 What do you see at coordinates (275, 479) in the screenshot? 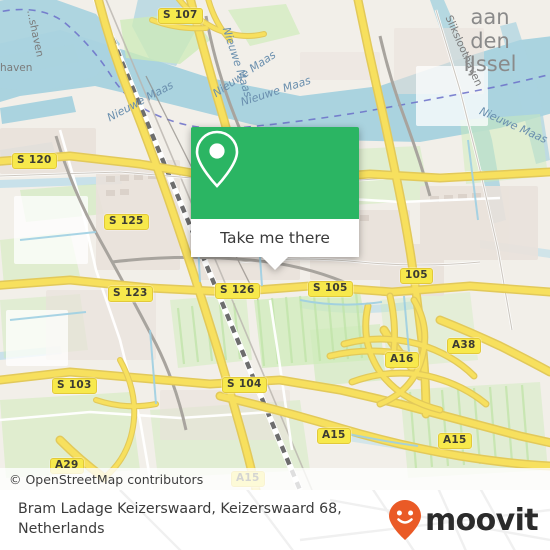
I see `map-attribution-bar: © OpenStreetMap contributors` at bounding box center [275, 479].